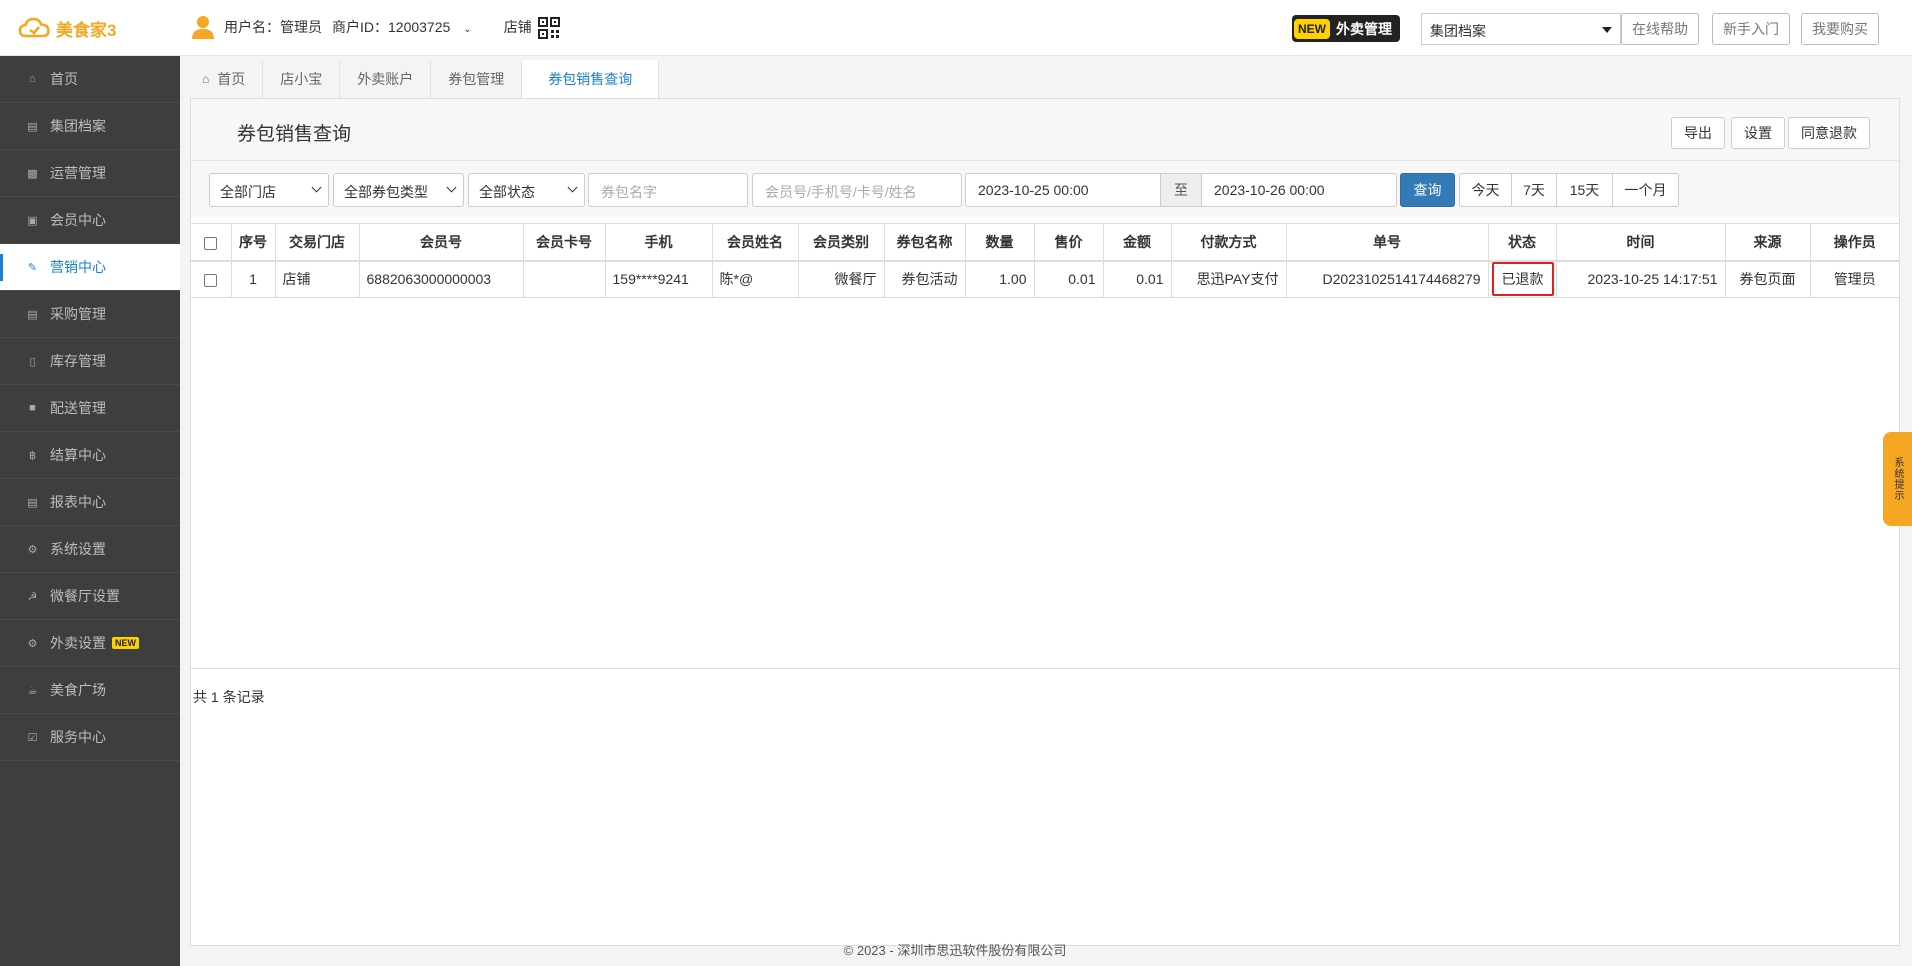  What do you see at coordinates (1063, 190) in the screenshot?
I see `date-from-input: 2023-10-25 00:00` at bounding box center [1063, 190].